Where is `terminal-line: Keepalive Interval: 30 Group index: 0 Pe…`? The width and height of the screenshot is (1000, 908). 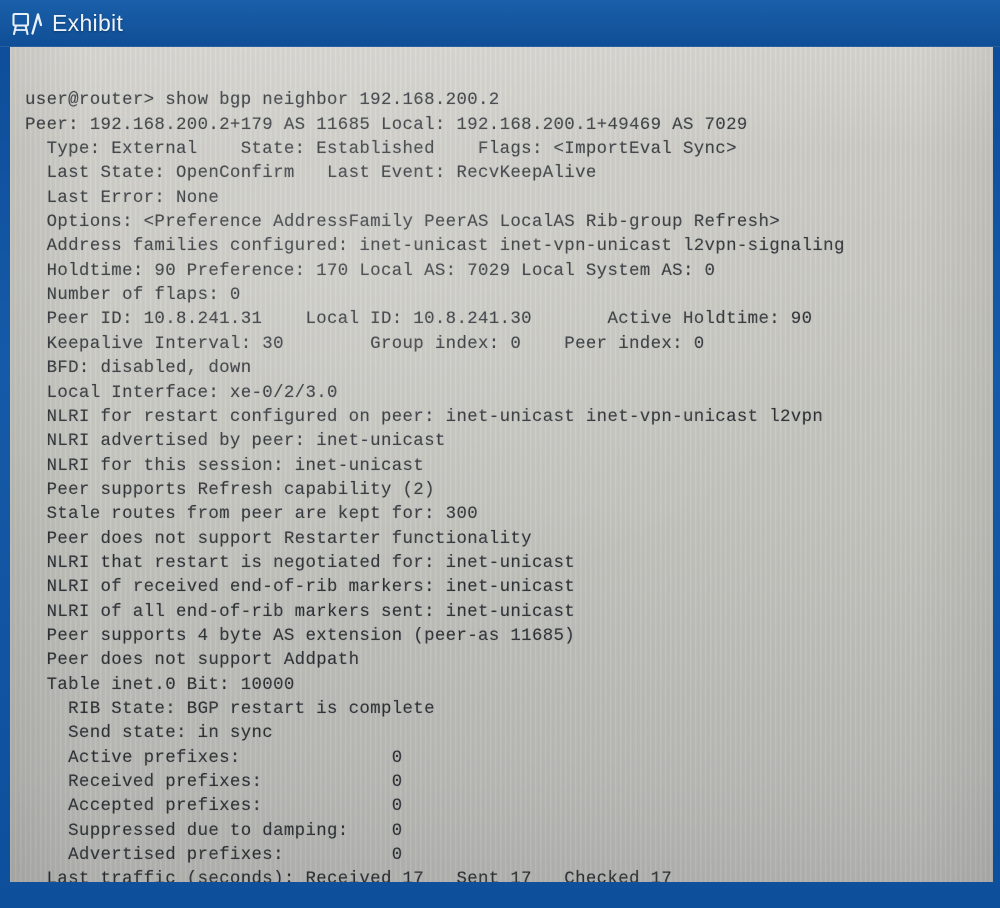 terminal-line: Keepalive Interval: 30 Group index: 0 Pe… is located at coordinates (365, 344).